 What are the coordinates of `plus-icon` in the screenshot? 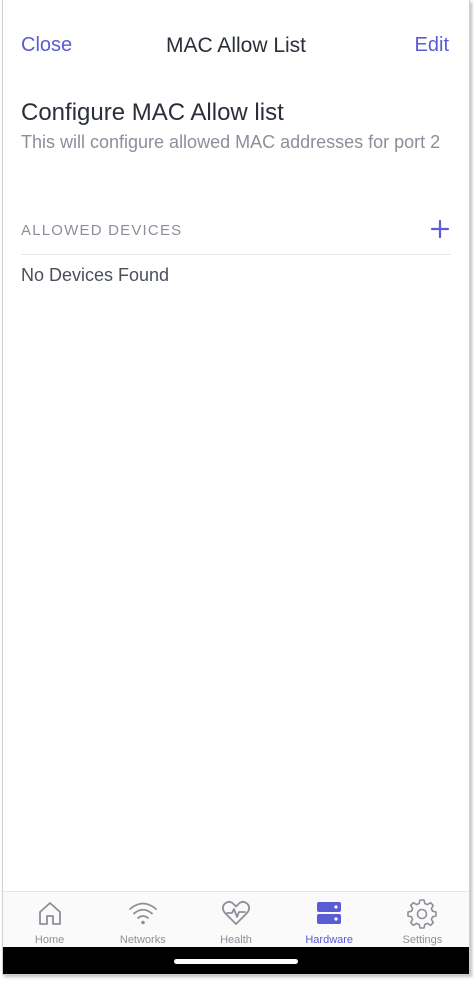 It's located at (440, 229).